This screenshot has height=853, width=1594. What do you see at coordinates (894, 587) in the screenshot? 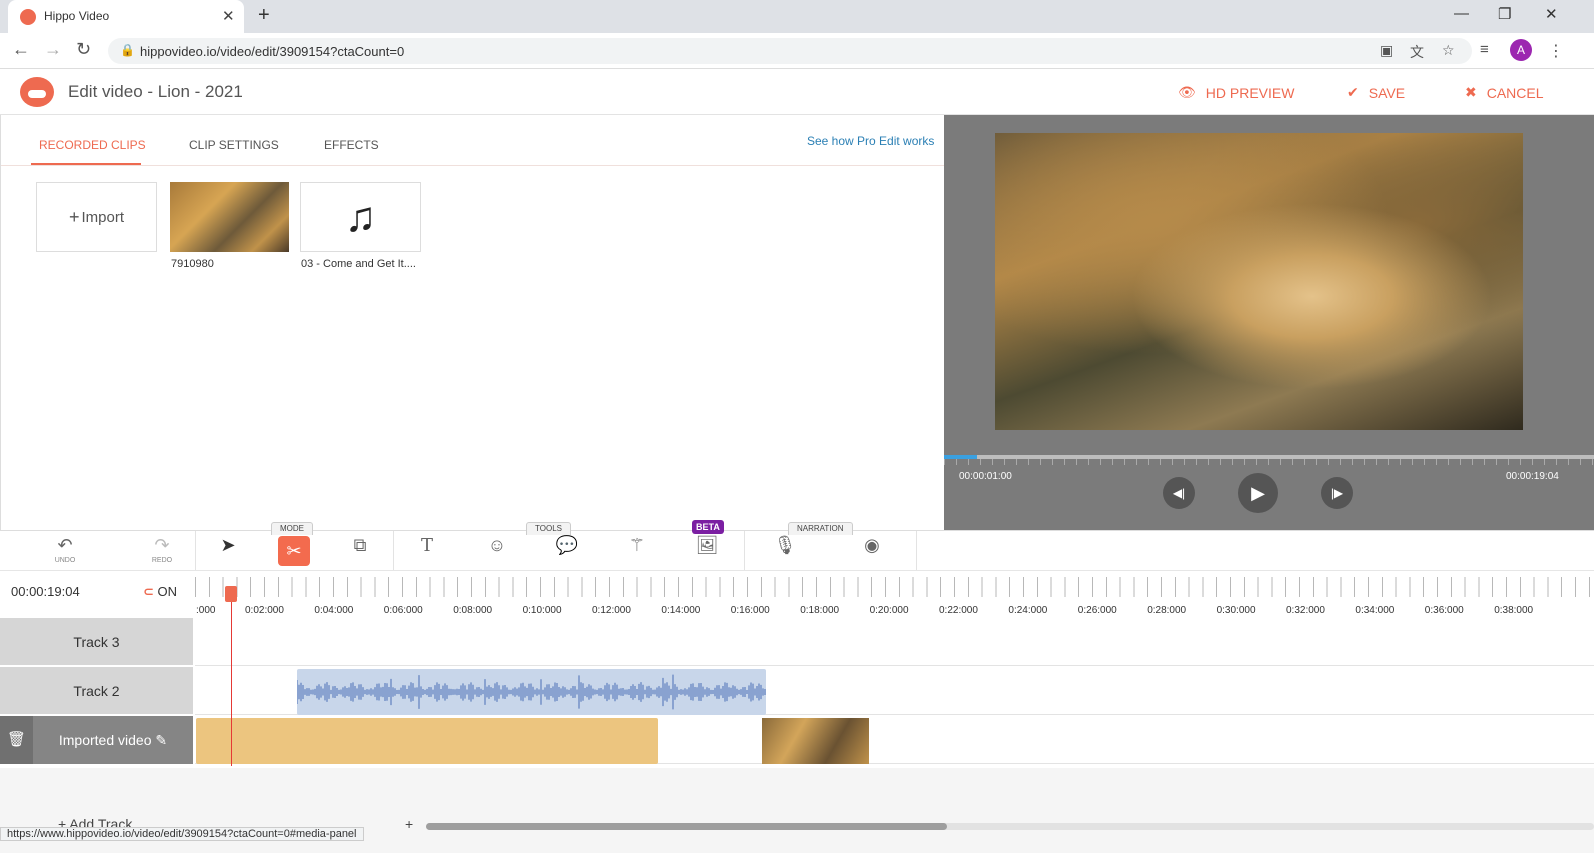
I see `timeline-ruler` at bounding box center [894, 587].